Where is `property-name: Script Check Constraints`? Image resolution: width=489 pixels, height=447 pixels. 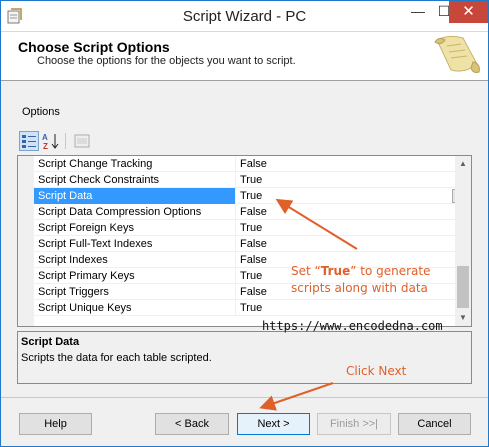 property-name: Script Check Constraints is located at coordinates (99, 180).